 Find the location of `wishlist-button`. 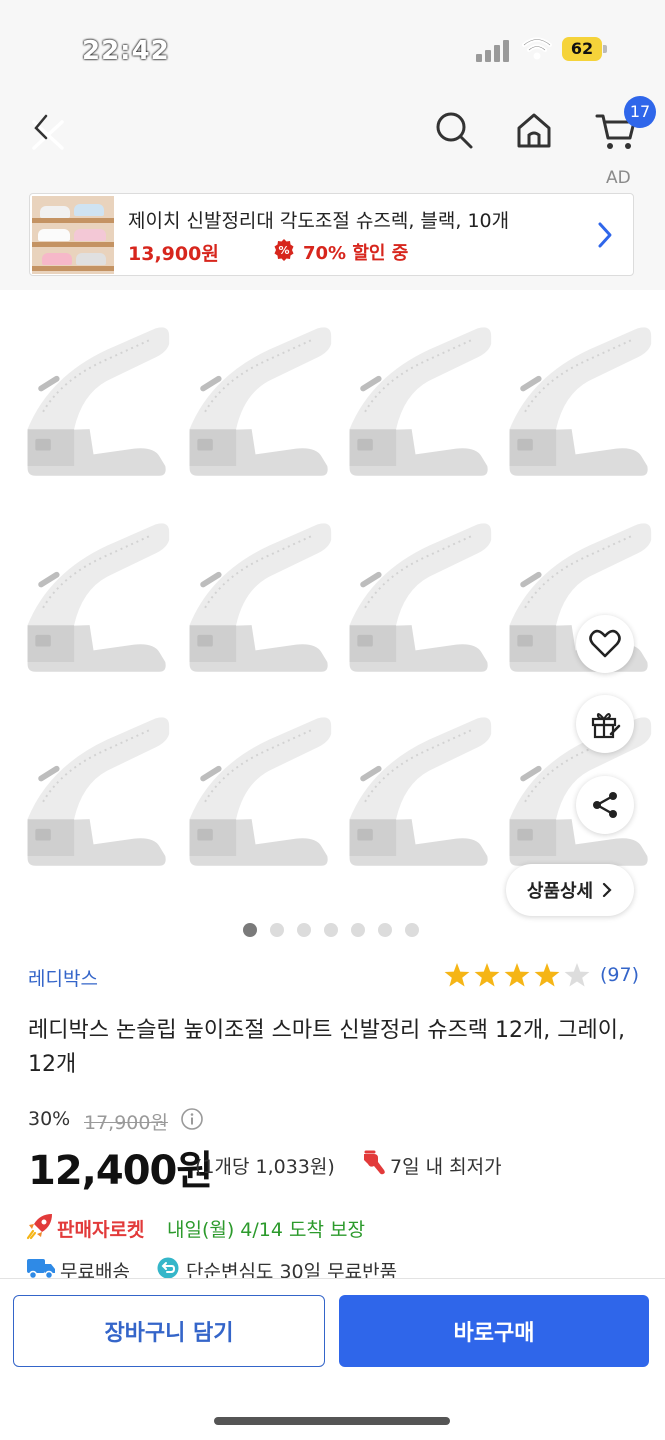

wishlist-button is located at coordinates (605, 644).